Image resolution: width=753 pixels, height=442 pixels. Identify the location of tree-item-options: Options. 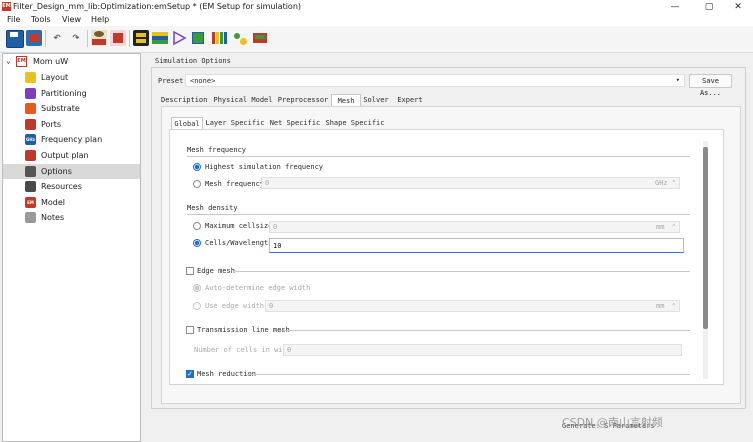
(71, 171).